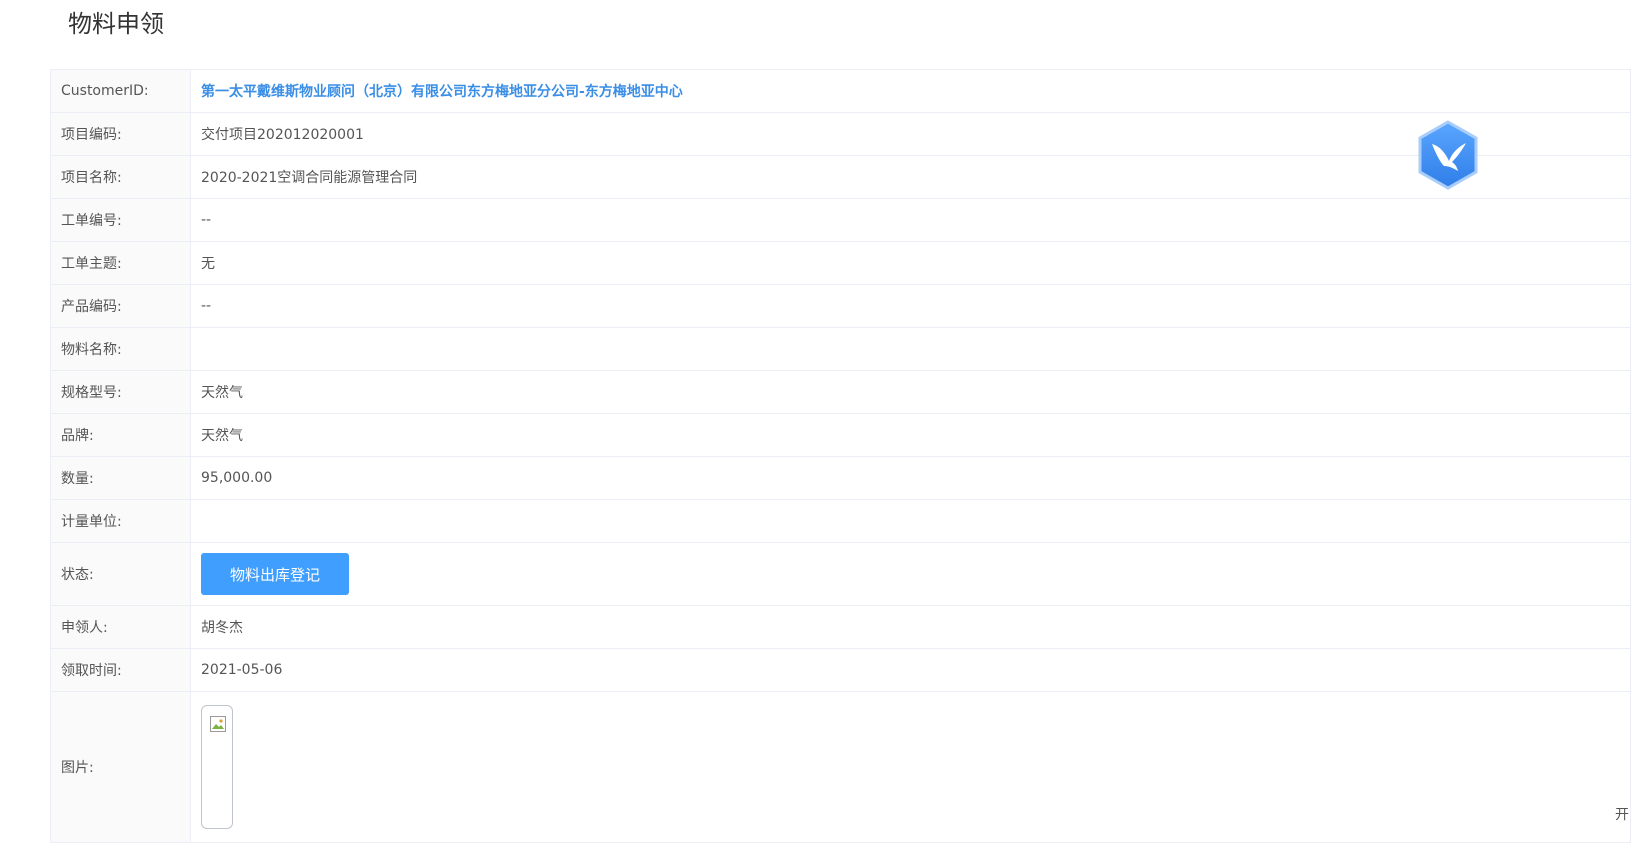 The width and height of the screenshot is (1633, 844). I want to click on brand-value: 天然气, so click(910, 435).